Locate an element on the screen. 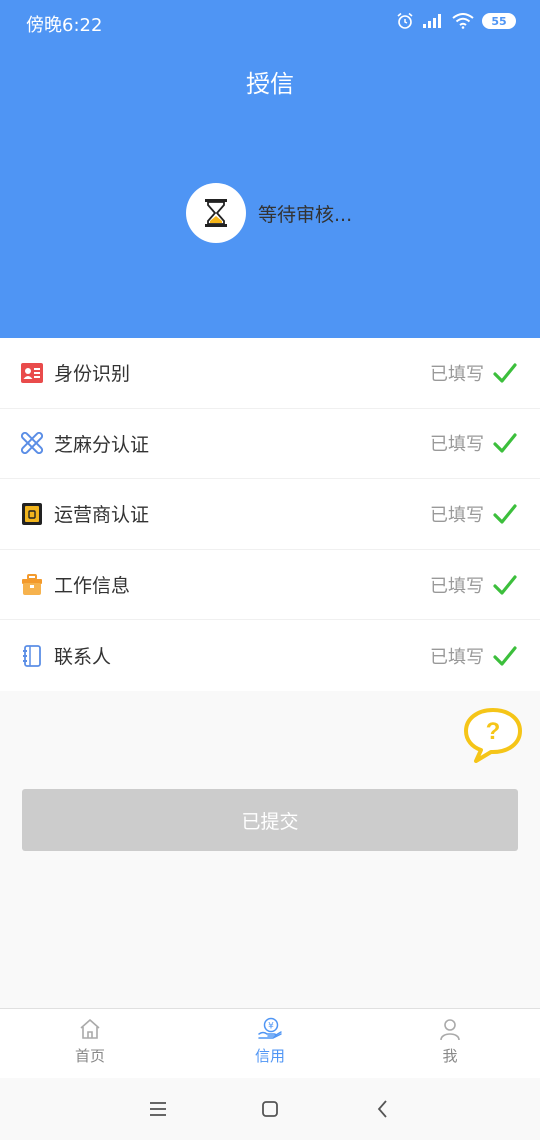 This screenshot has width=540, height=1140. sesame-icon is located at coordinates (32, 443).